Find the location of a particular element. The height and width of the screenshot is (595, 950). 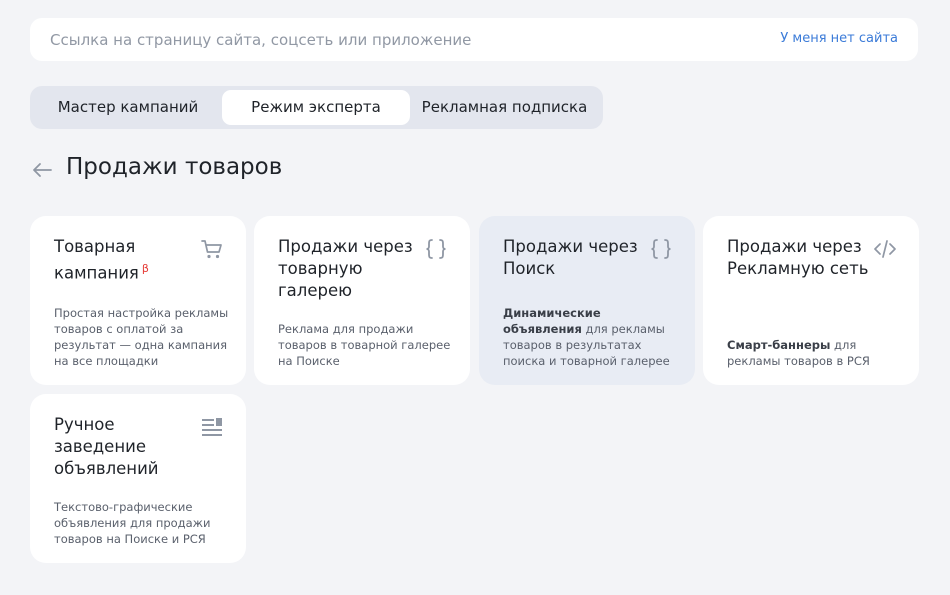

card-title: Продажи через Рекламную сеть is located at coordinates (798, 257).